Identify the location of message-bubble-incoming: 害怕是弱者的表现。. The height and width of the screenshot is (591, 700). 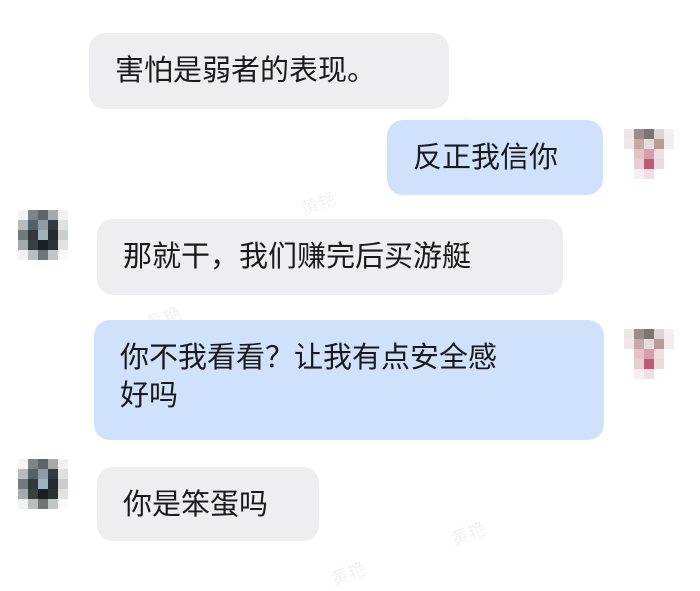
(269, 71).